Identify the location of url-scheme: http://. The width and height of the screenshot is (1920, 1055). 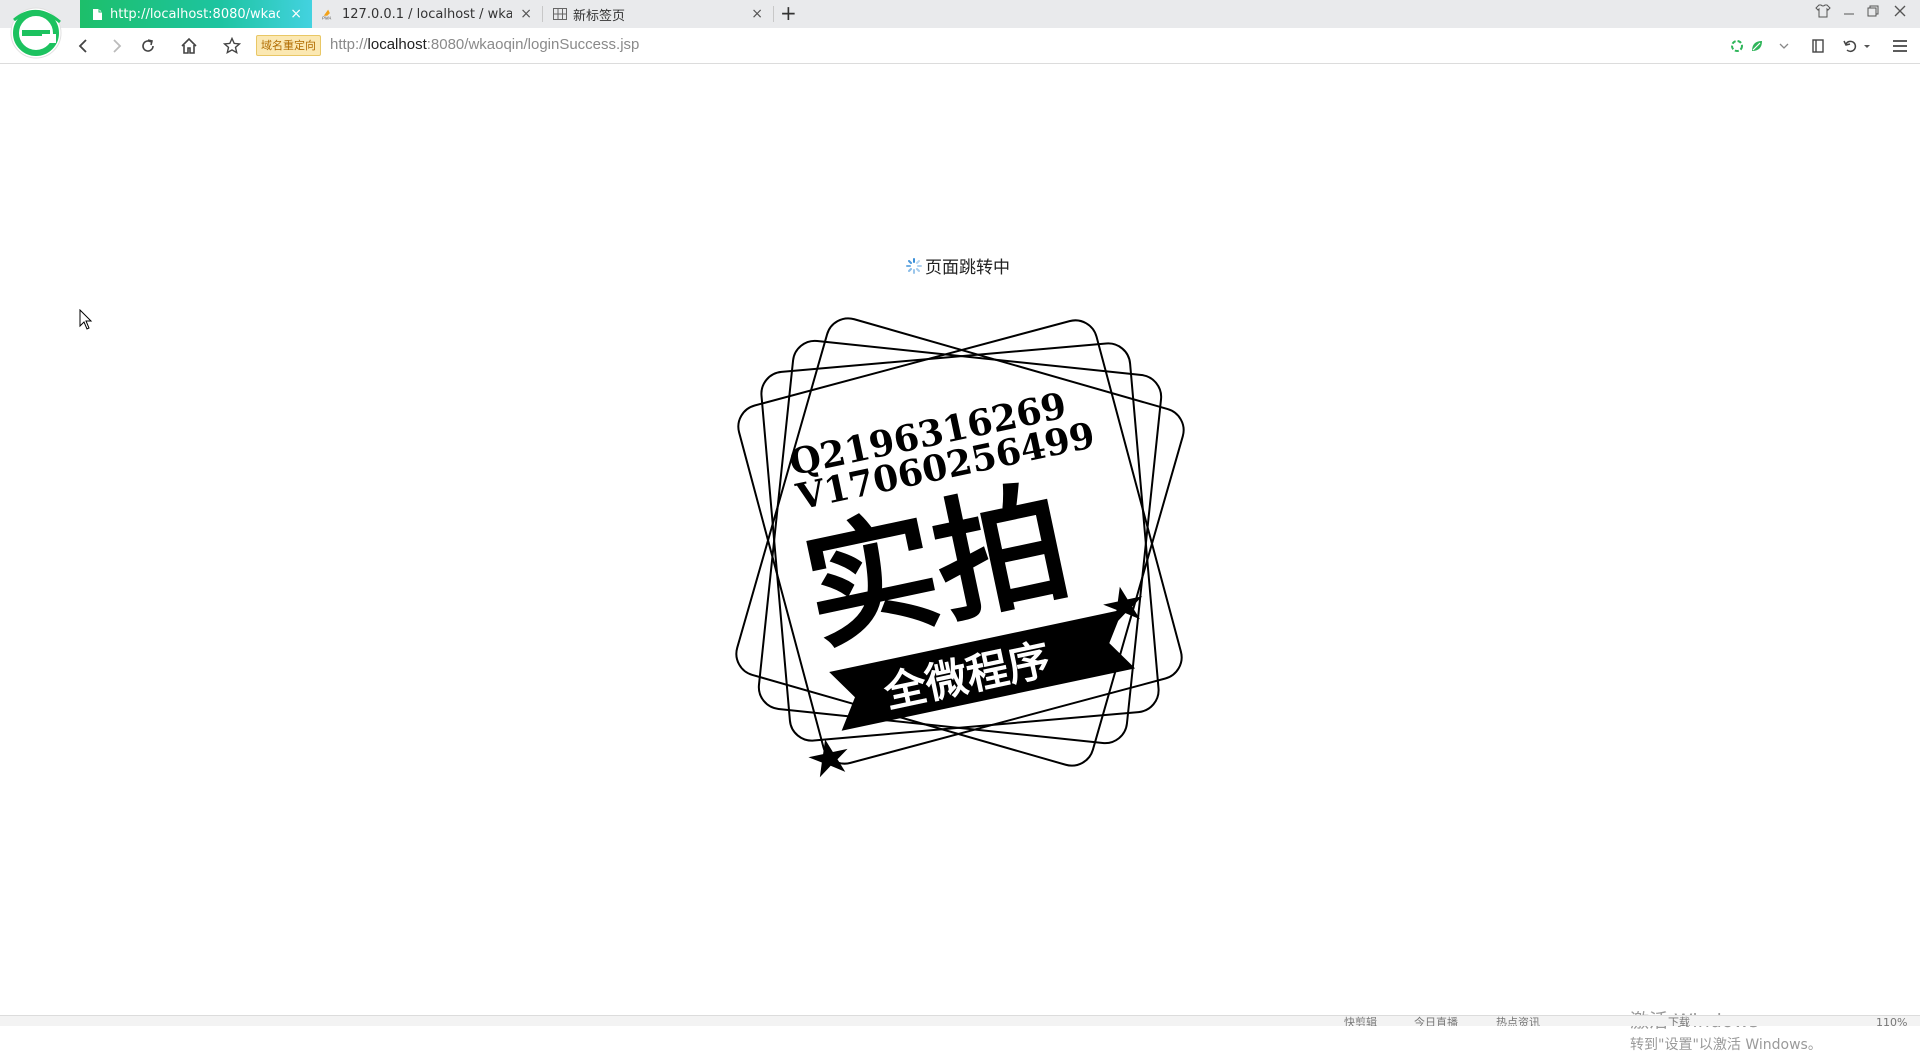
(349, 44).